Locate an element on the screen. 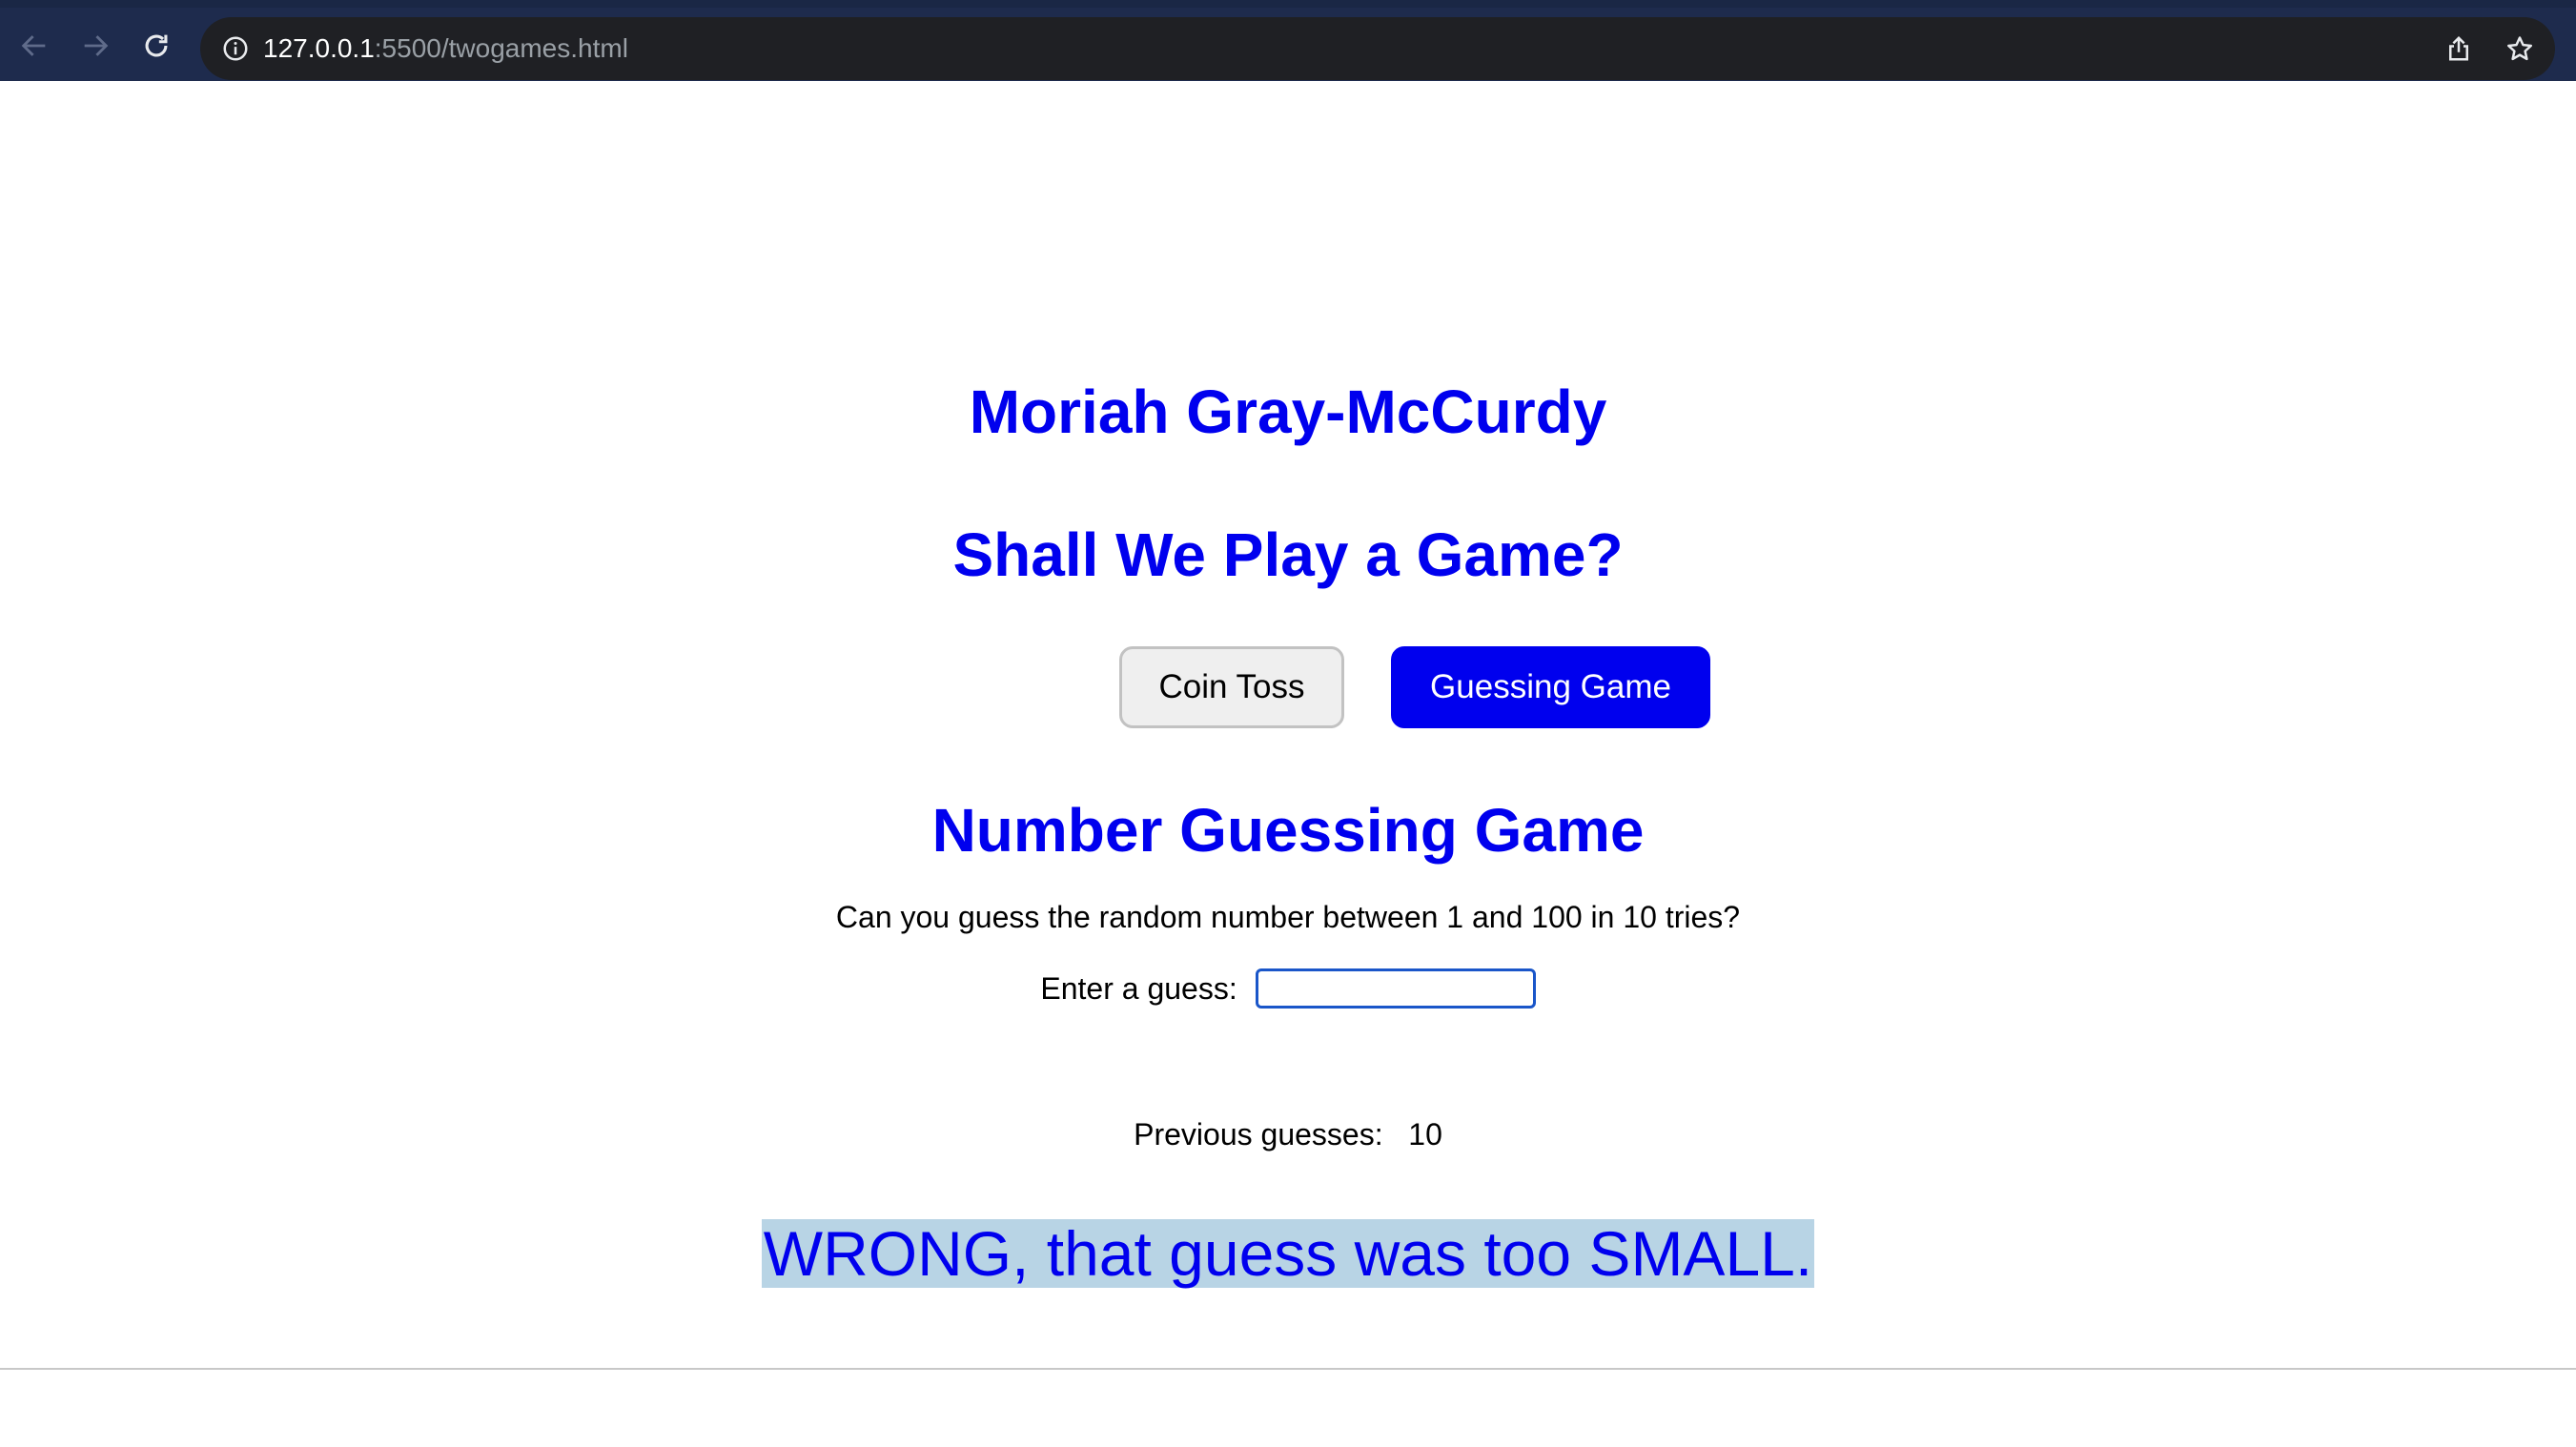 This screenshot has width=2576, height=1447. reload-button is located at coordinates (156, 46).